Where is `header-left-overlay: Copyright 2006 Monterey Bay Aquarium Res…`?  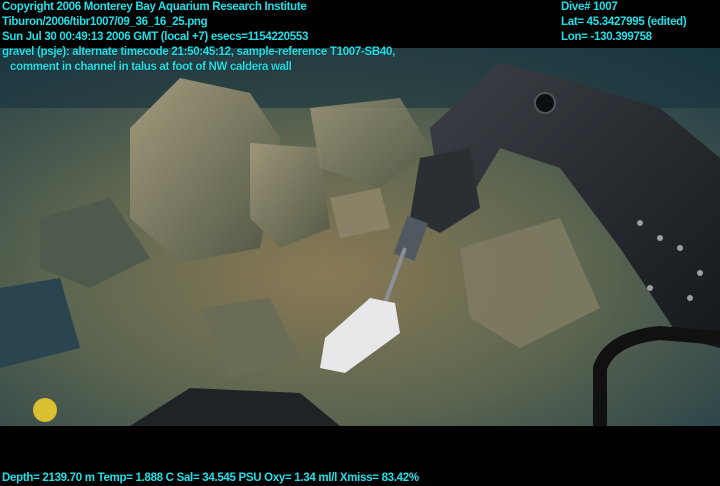 header-left-overlay: Copyright 2006 Monterey Bay Aquarium Res… is located at coordinates (198, 37).